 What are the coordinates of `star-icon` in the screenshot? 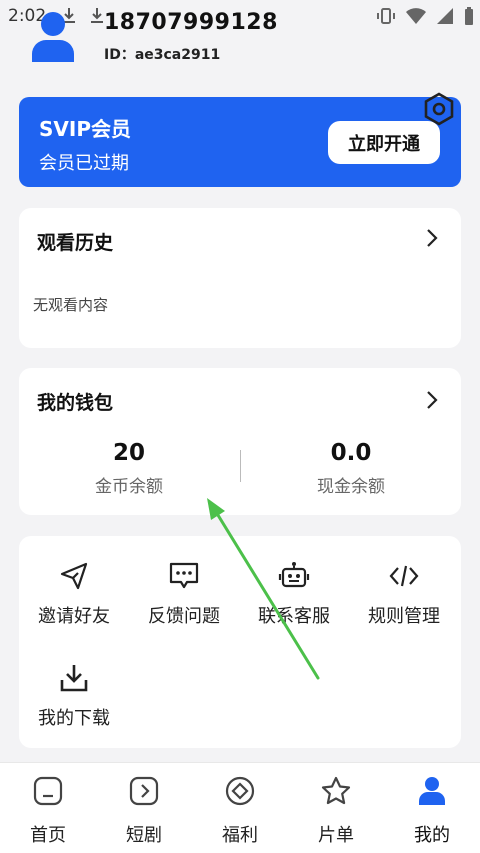 It's located at (336, 790).